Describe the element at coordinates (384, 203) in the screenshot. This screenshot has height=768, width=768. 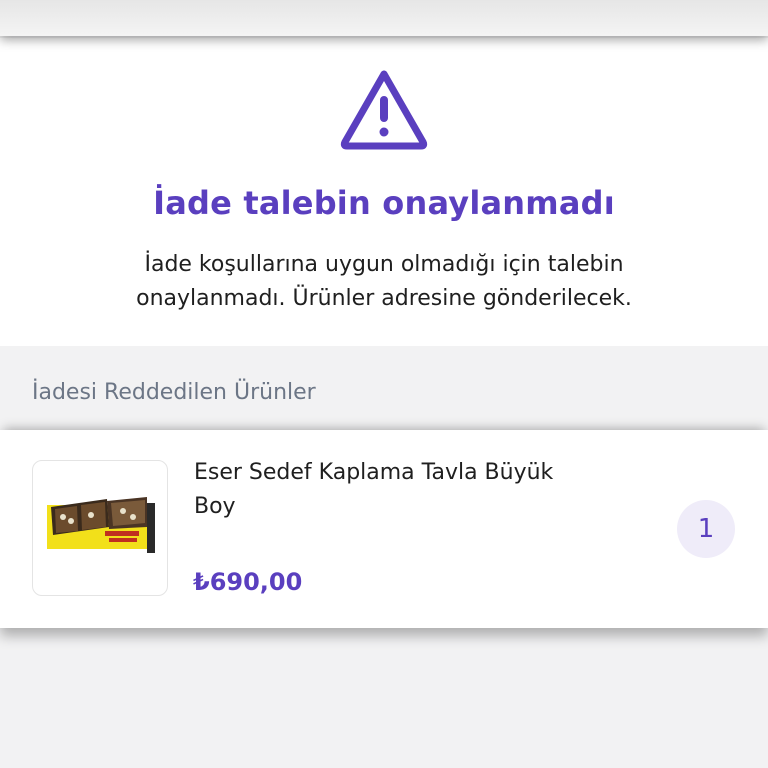
I see `status-title: İade talebin onaylanmadı` at that location.